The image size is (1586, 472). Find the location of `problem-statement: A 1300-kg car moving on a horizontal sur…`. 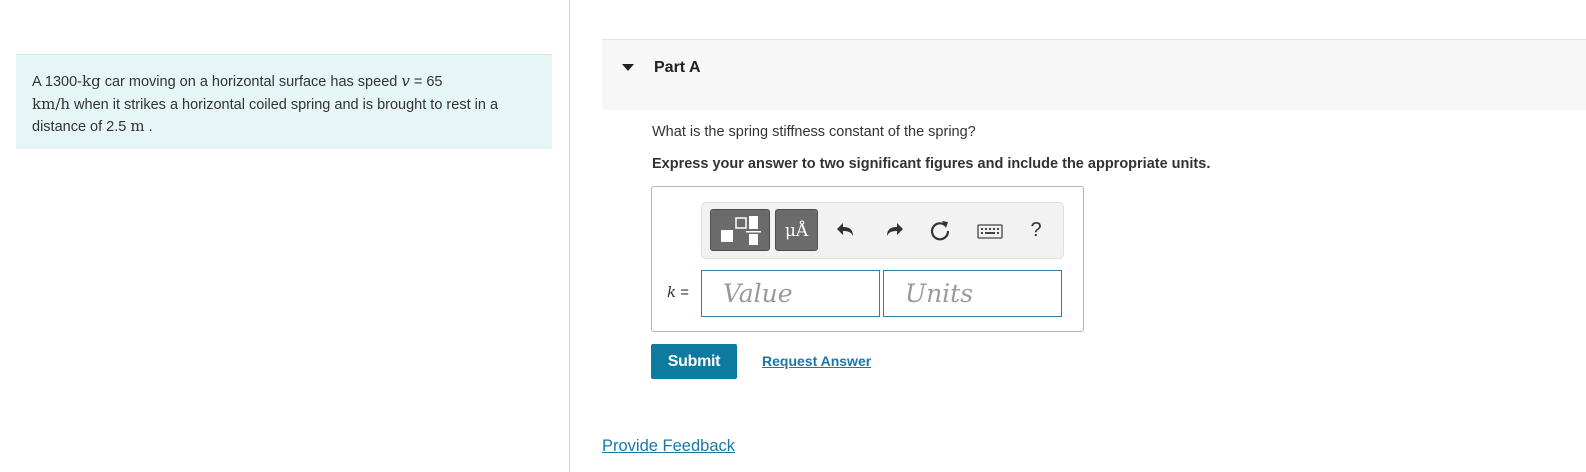

problem-statement: A 1300-kg car moving on a horizontal sur… is located at coordinates (284, 101).